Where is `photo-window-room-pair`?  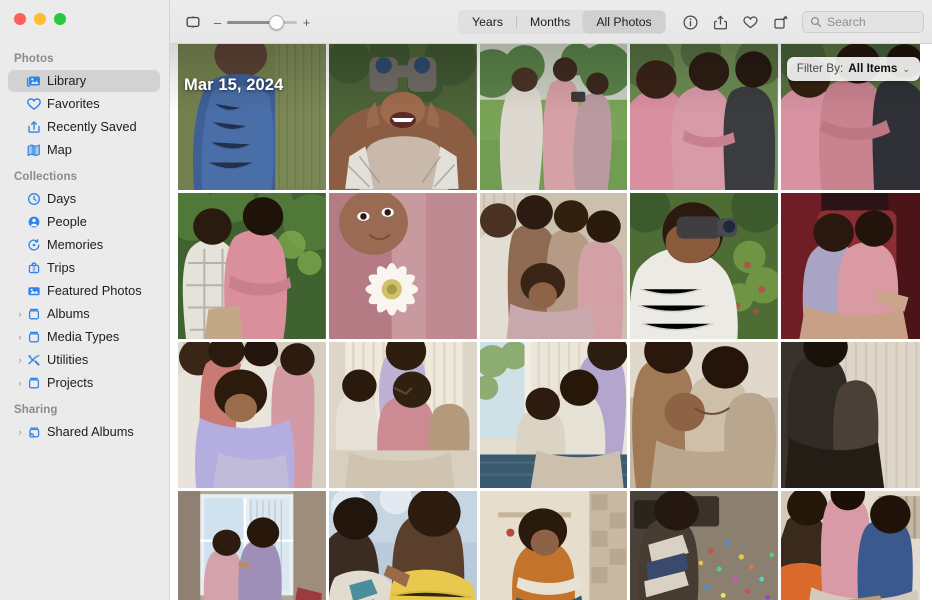 photo-window-room-pair is located at coordinates (553, 415).